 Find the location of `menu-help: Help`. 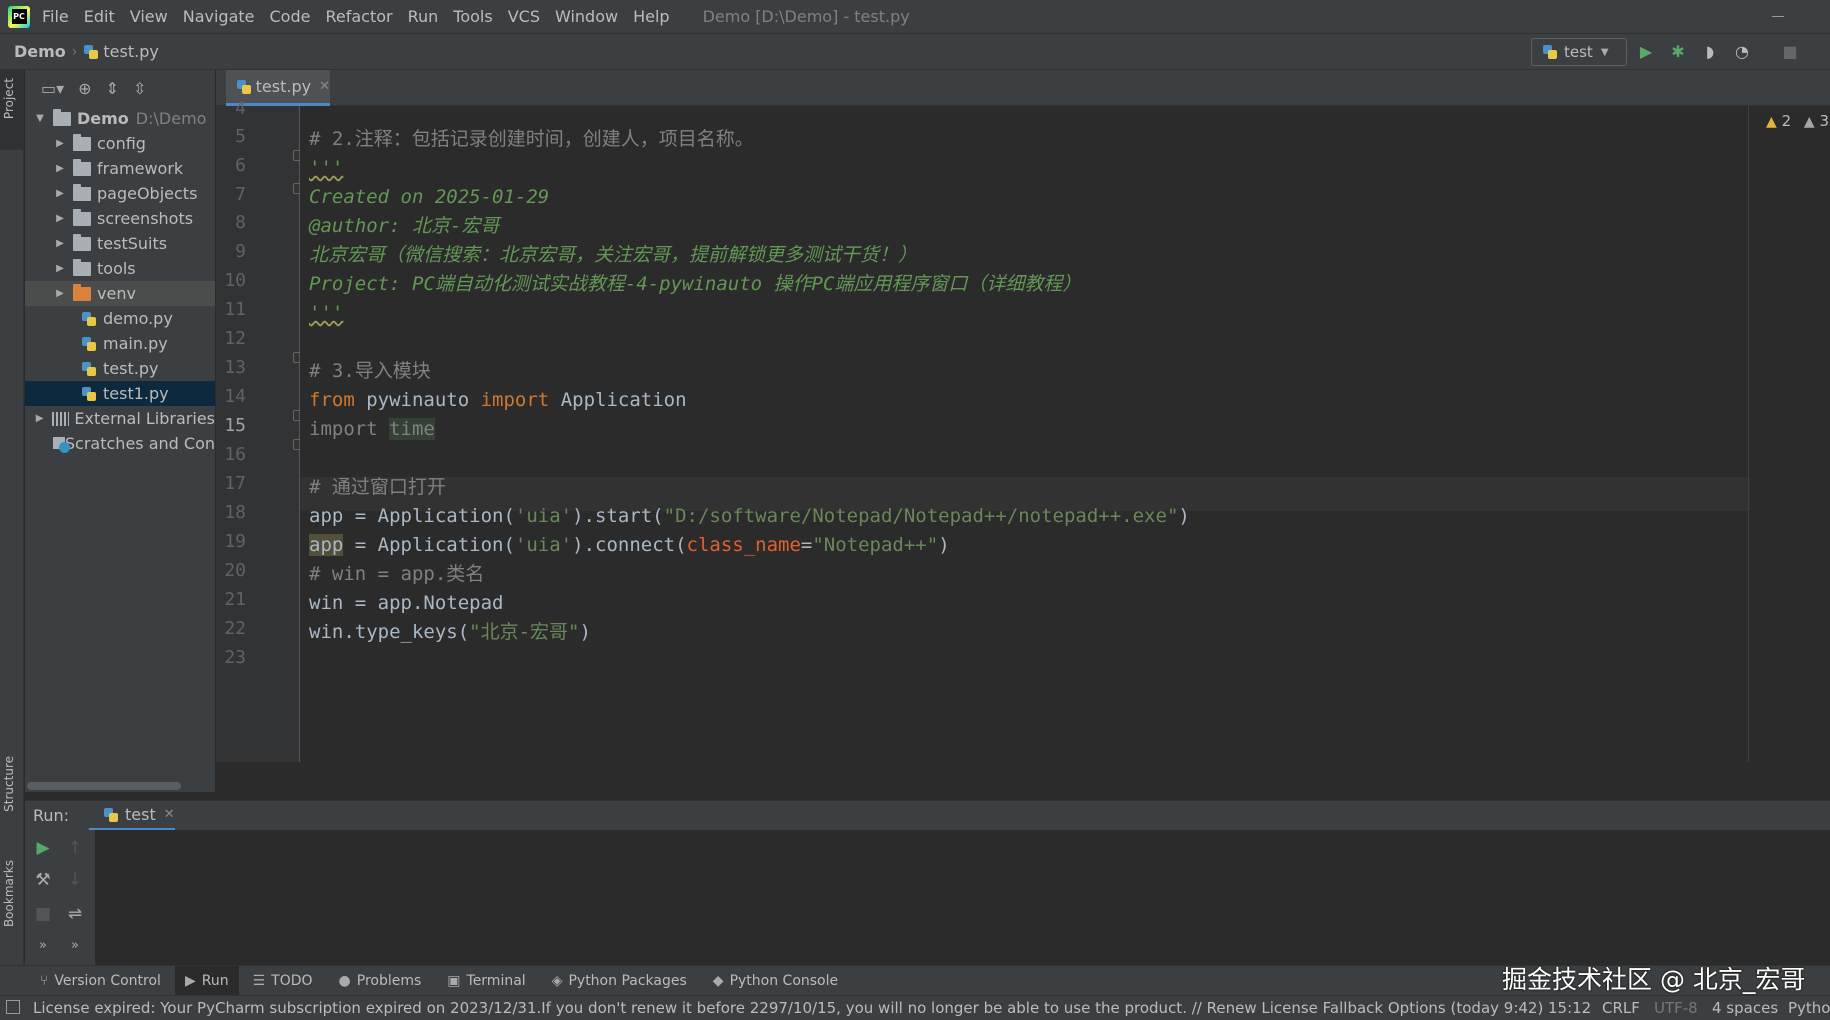

menu-help: Help is located at coordinates (651, 16).